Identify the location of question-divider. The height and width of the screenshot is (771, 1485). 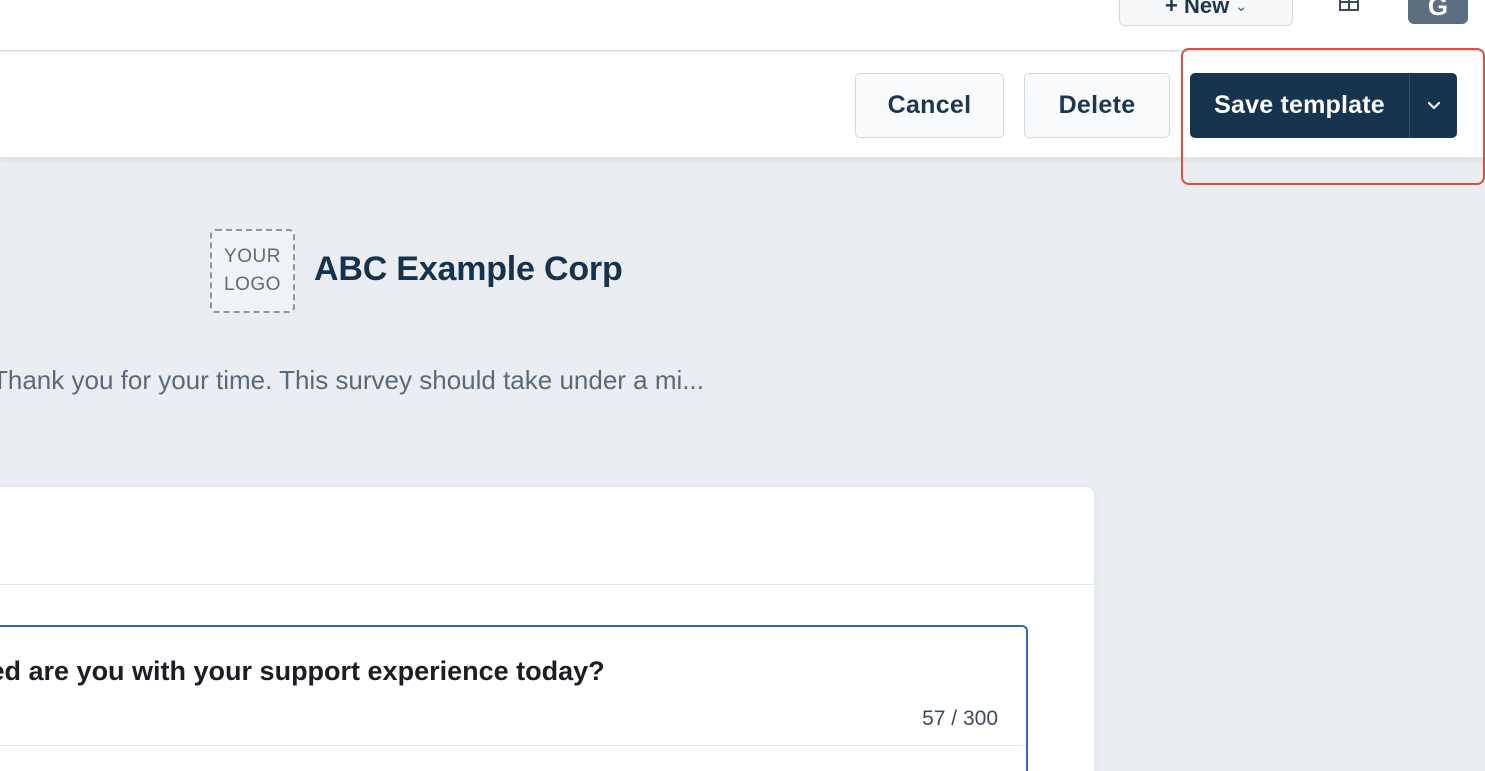
(513, 745).